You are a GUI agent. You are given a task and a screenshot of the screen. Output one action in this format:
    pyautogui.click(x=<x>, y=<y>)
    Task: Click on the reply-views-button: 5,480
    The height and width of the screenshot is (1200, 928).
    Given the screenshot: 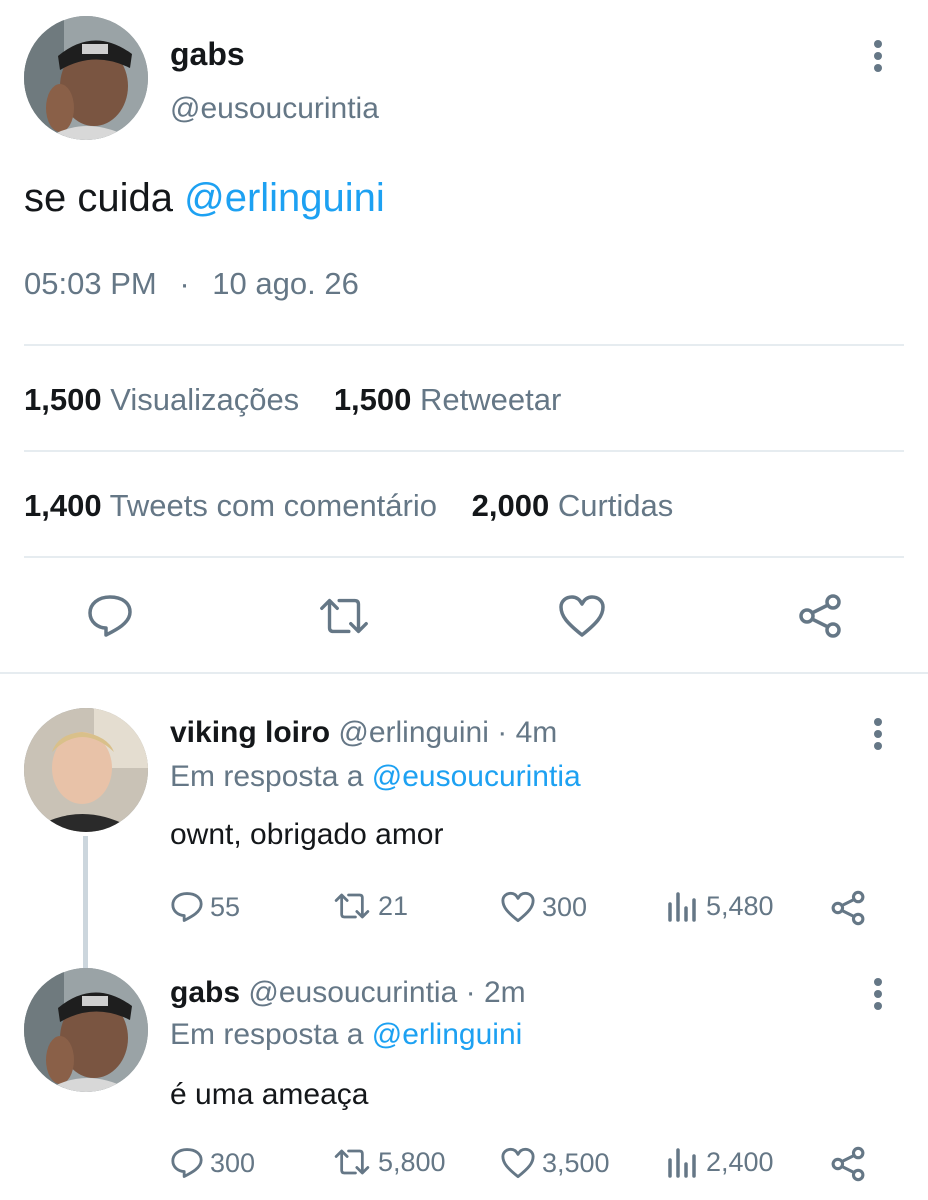 What is the action you would take?
    pyautogui.click(x=720, y=906)
    